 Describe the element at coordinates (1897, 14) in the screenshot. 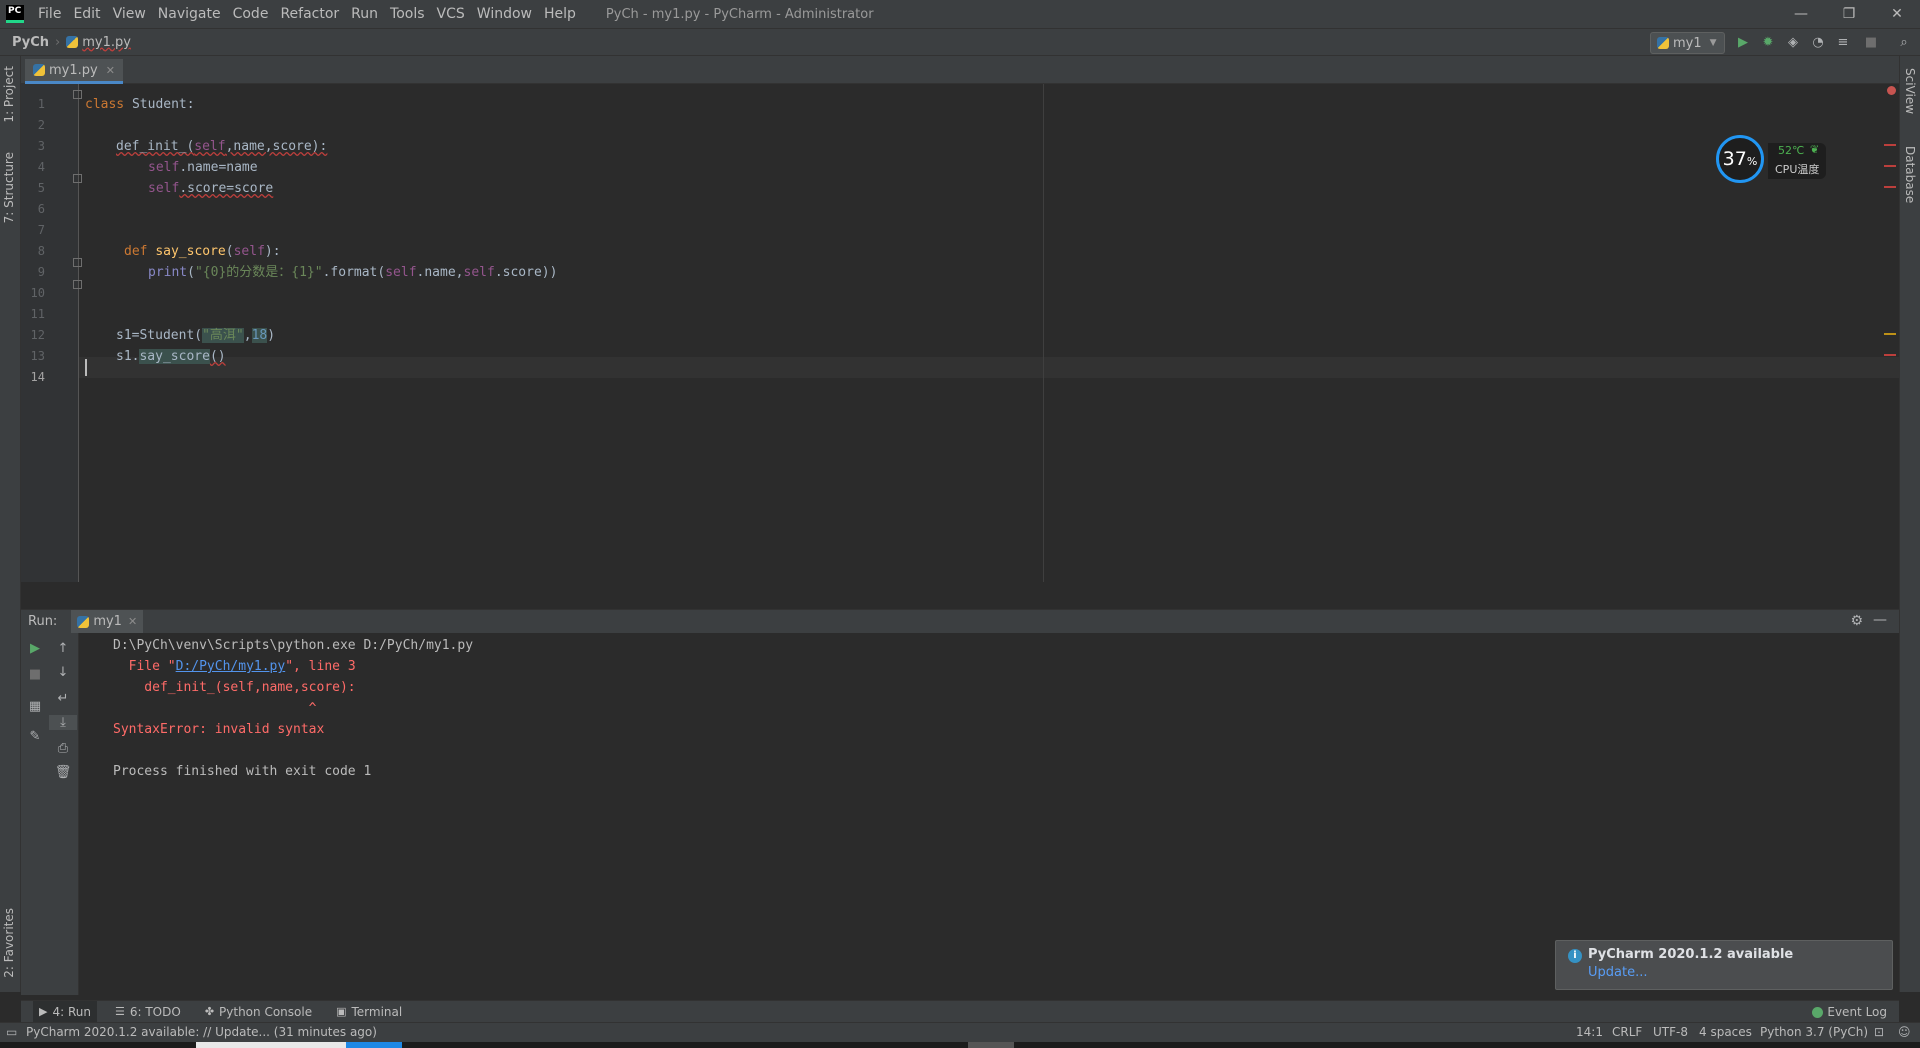

I see `close-window-icon: ✕` at that location.